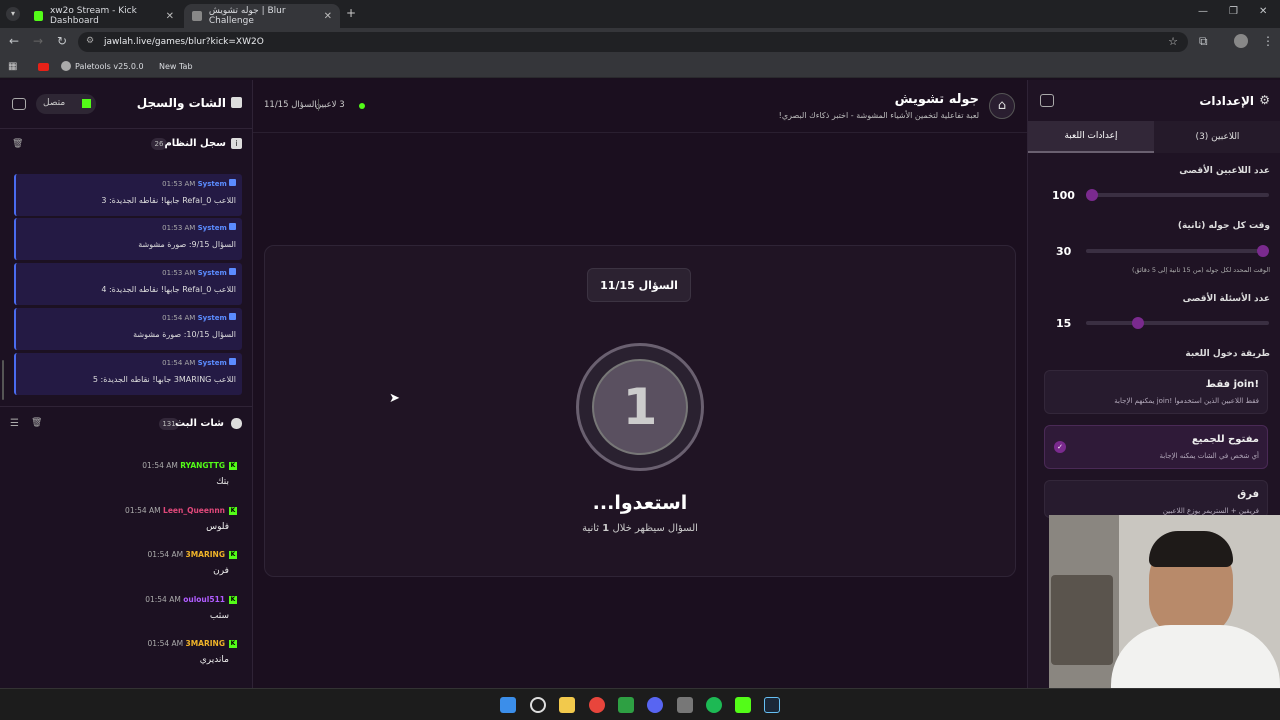  What do you see at coordinates (1226, 299) in the screenshot?
I see `max-questions-label: عدد الأسئلة الأقصى` at bounding box center [1226, 299].